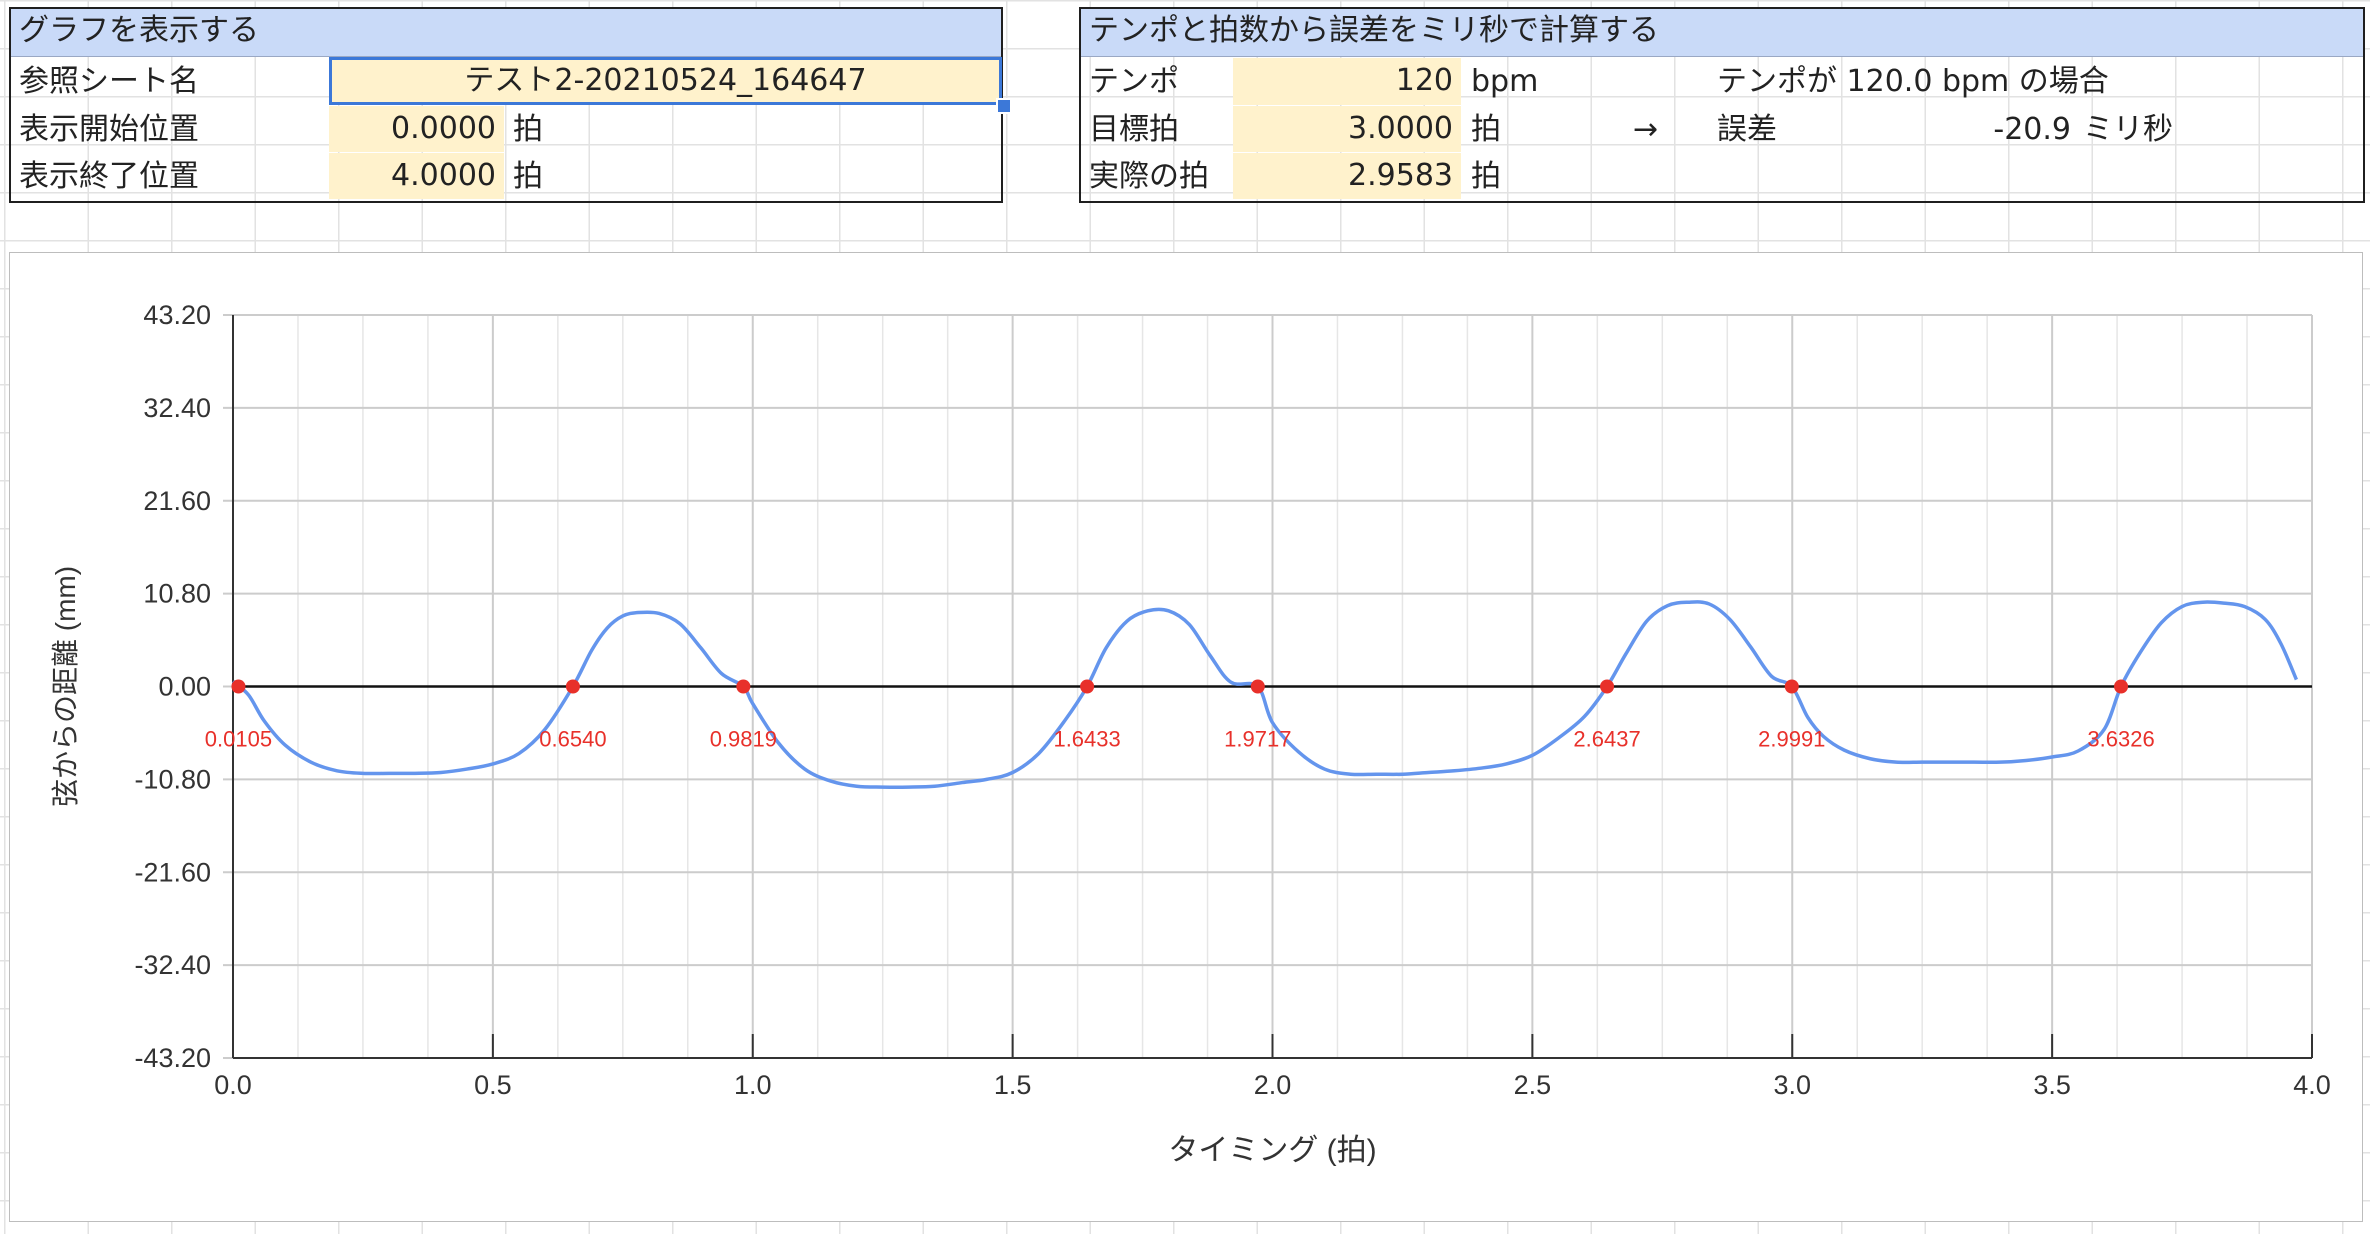  Describe the element at coordinates (65, 686) in the screenshot. I see `y-axis-title: 弦からの距離 (mm)` at that location.